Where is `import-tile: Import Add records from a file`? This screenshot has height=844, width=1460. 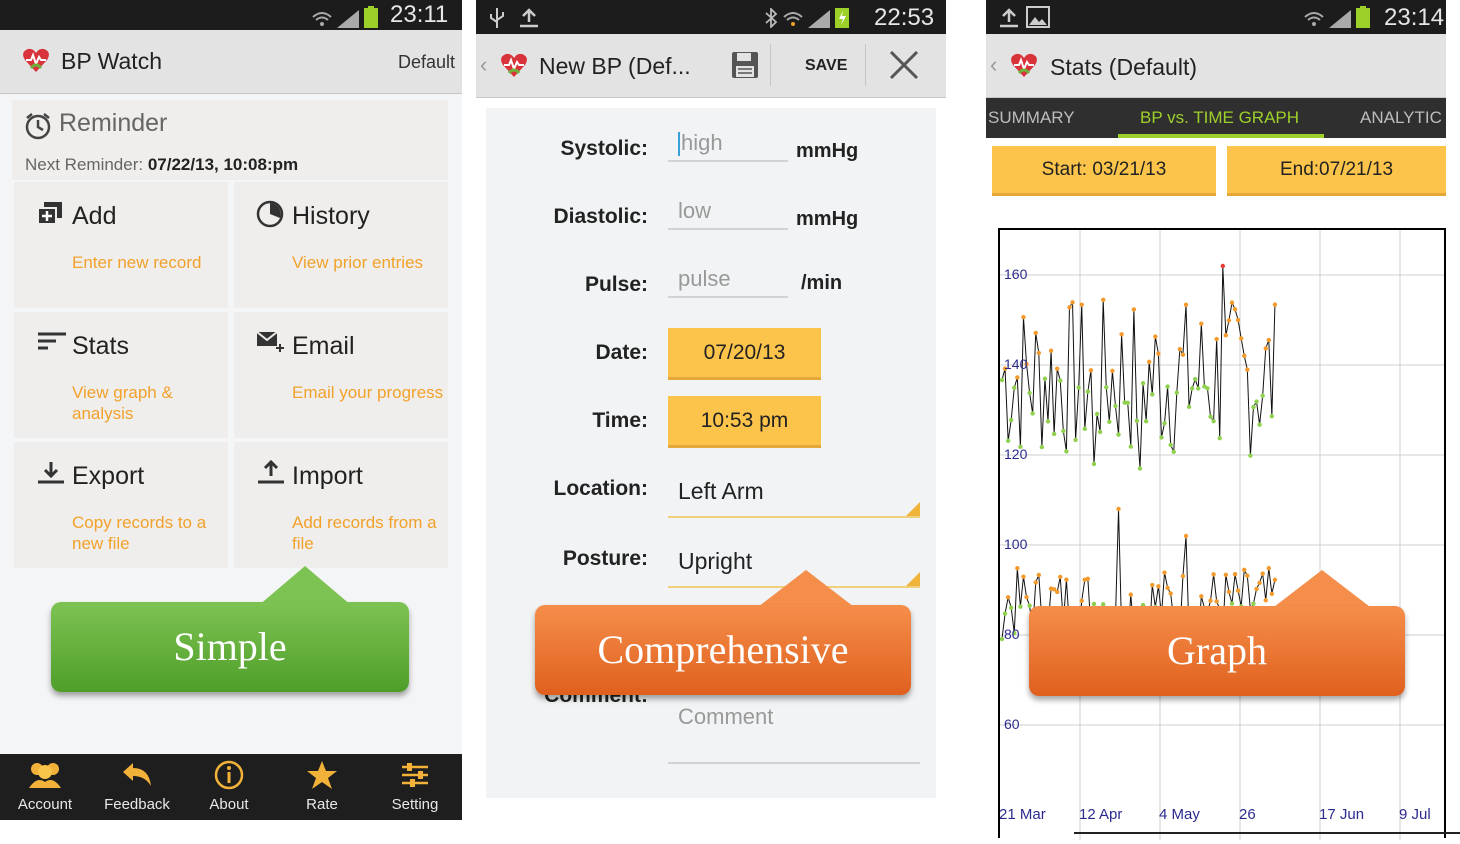 import-tile: Import Add records from a file is located at coordinates (341, 505).